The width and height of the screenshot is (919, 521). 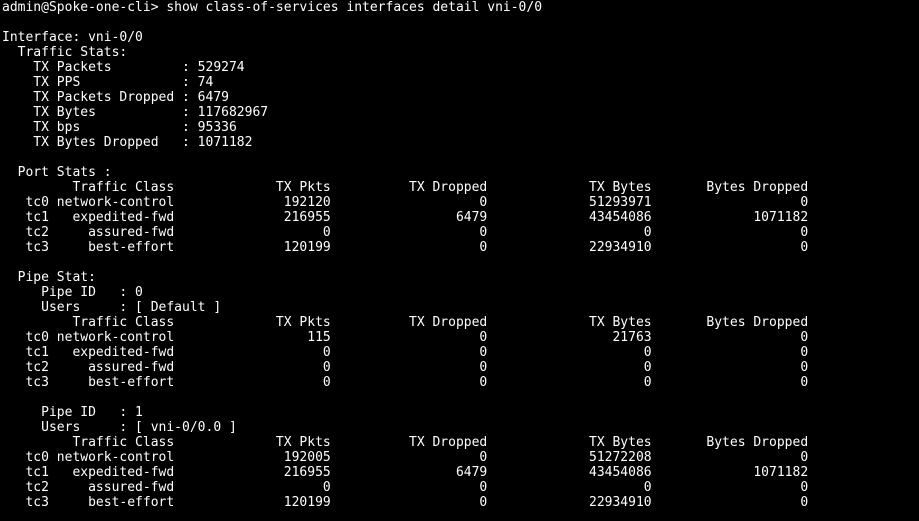 I want to click on pipe-stats-row: tc0 network-control 115 0 21763 0, so click(x=405, y=337).